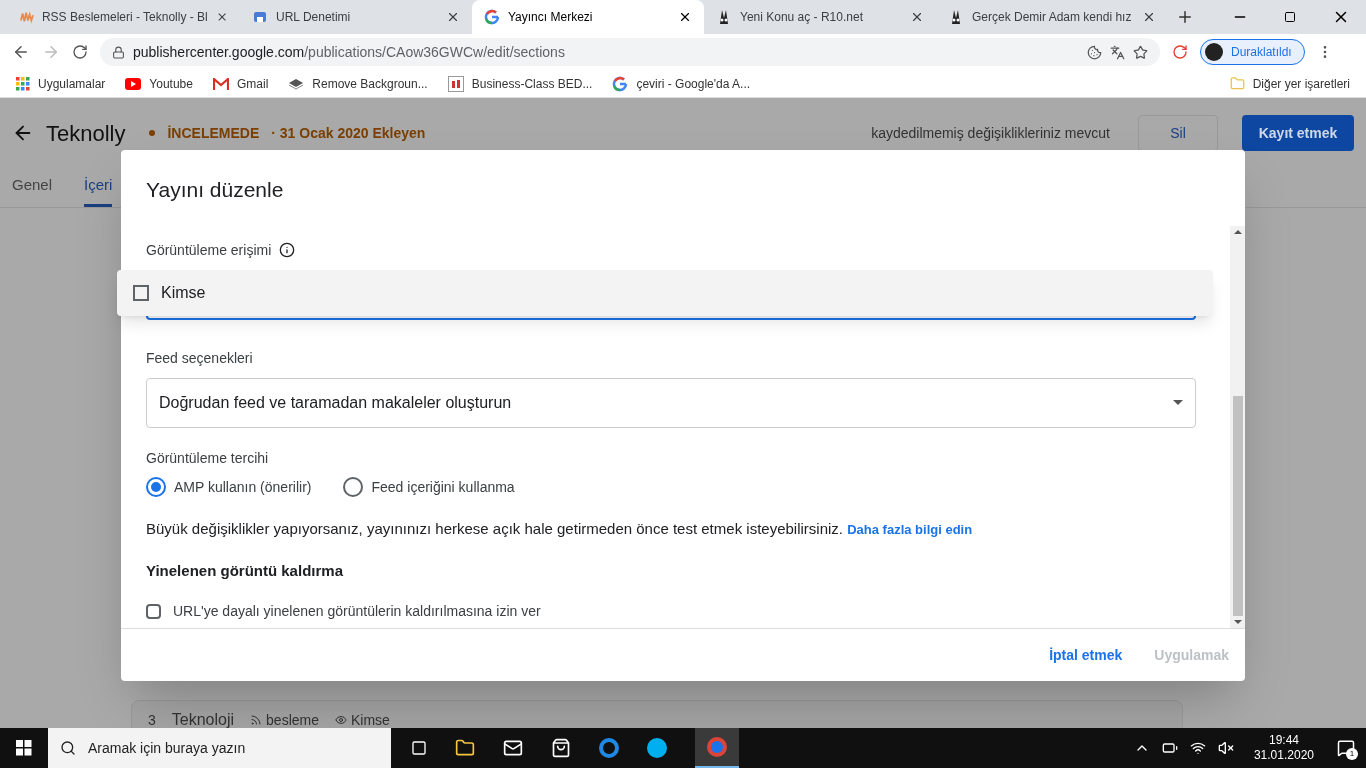 This screenshot has width=1366, height=768. I want to click on windows-logo-icon, so click(24, 748).